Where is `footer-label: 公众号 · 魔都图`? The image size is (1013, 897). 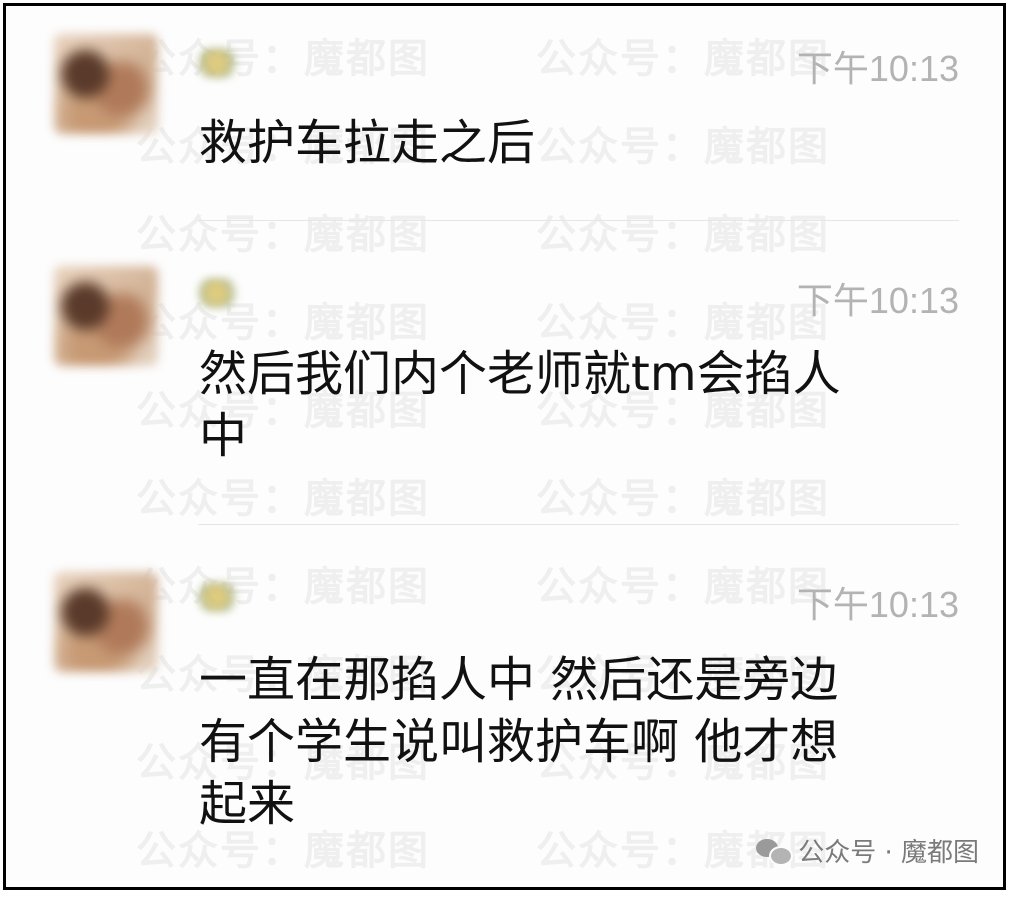 footer-label: 公众号 · 魔都图 is located at coordinates (888, 853).